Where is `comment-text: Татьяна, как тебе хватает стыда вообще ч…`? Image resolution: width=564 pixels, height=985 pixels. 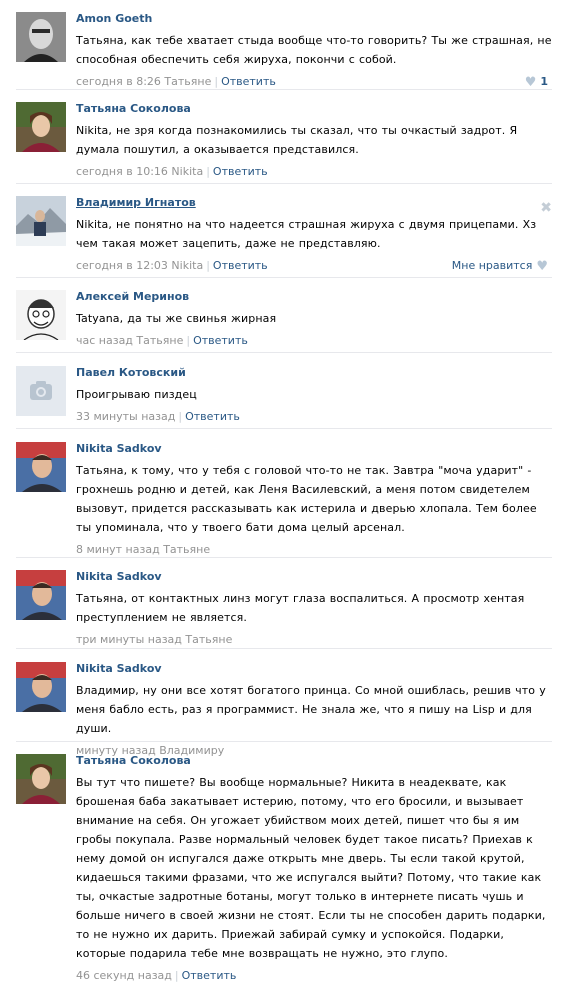
comment-text: Татьяна, как тебе хватает стыда вообще ч… is located at coordinates (314, 50).